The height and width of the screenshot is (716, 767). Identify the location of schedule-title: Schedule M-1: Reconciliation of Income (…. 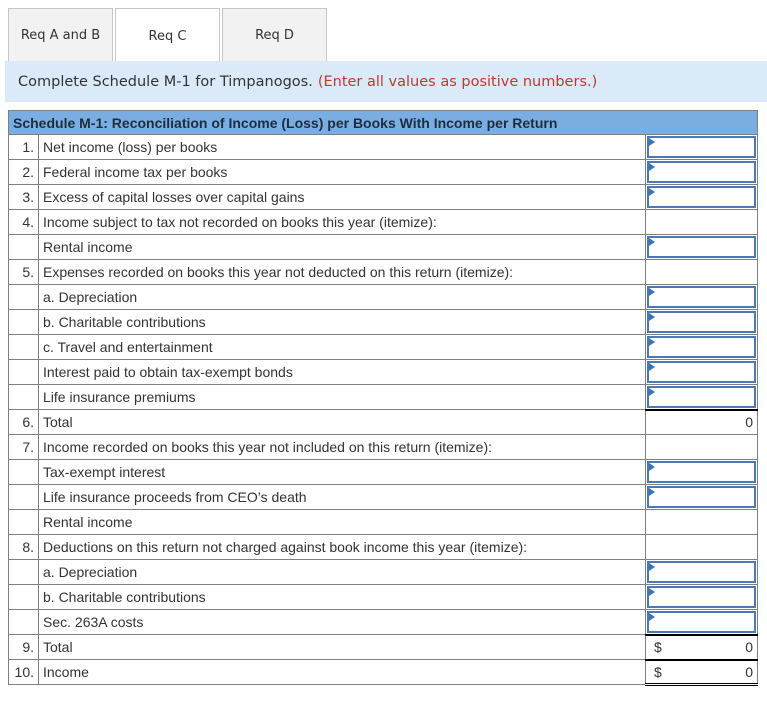
(383, 122).